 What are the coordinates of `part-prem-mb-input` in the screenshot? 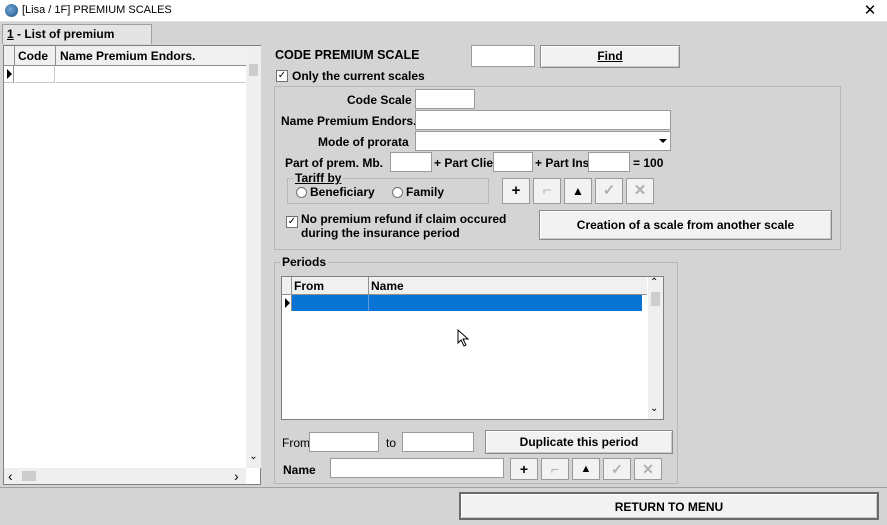 It's located at (411, 162).